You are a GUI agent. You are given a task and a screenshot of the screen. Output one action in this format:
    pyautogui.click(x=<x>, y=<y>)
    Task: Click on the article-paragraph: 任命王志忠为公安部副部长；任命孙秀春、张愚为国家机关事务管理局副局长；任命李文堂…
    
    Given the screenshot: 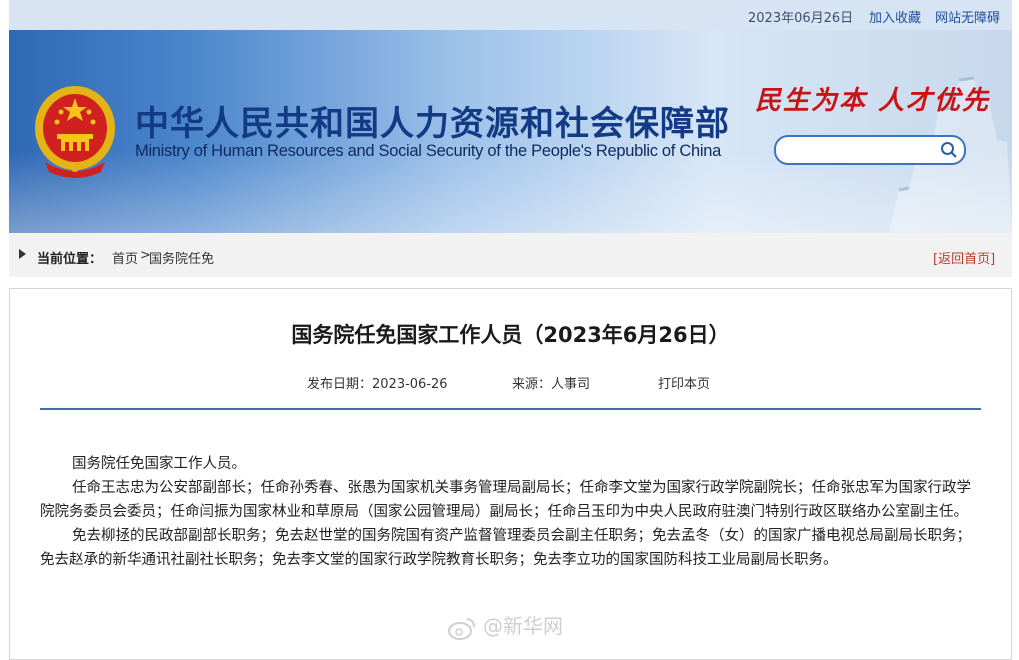 What is the action you would take?
    pyautogui.click(x=505, y=500)
    